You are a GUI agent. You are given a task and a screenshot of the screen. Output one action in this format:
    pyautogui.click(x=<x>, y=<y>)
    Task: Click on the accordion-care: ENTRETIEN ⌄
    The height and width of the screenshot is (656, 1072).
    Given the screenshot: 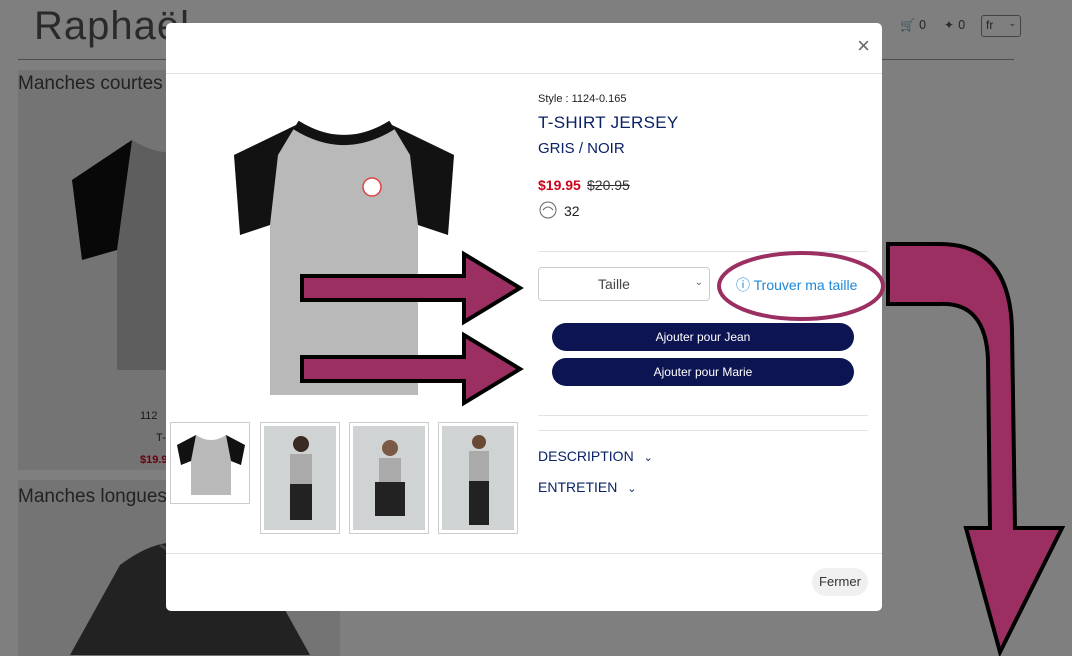 What is the action you would take?
    pyautogui.click(x=587, y=487)
    